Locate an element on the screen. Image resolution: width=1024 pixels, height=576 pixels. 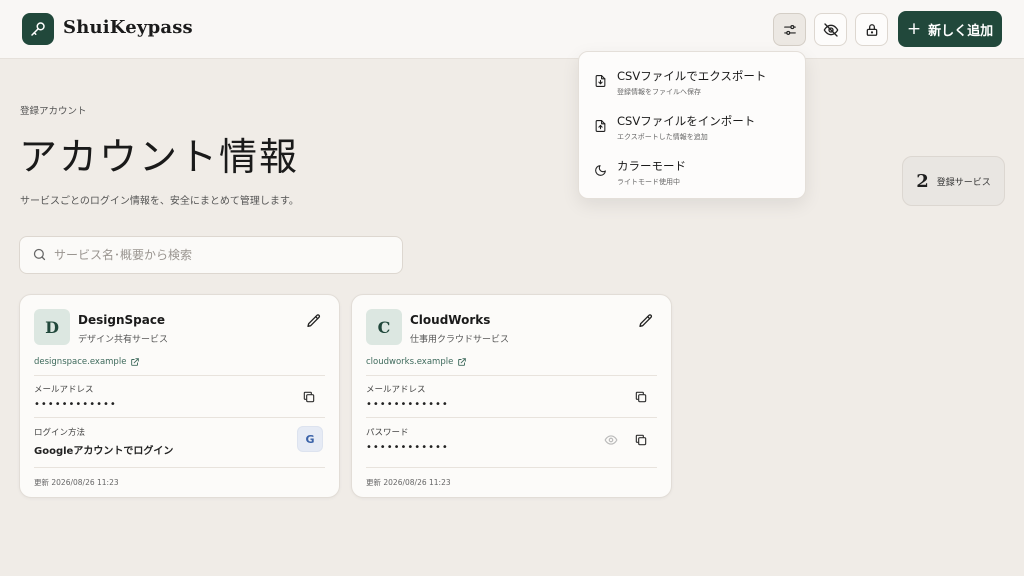
service-description: 仕事用クラウドサービス is located at coordinates (460, 340).